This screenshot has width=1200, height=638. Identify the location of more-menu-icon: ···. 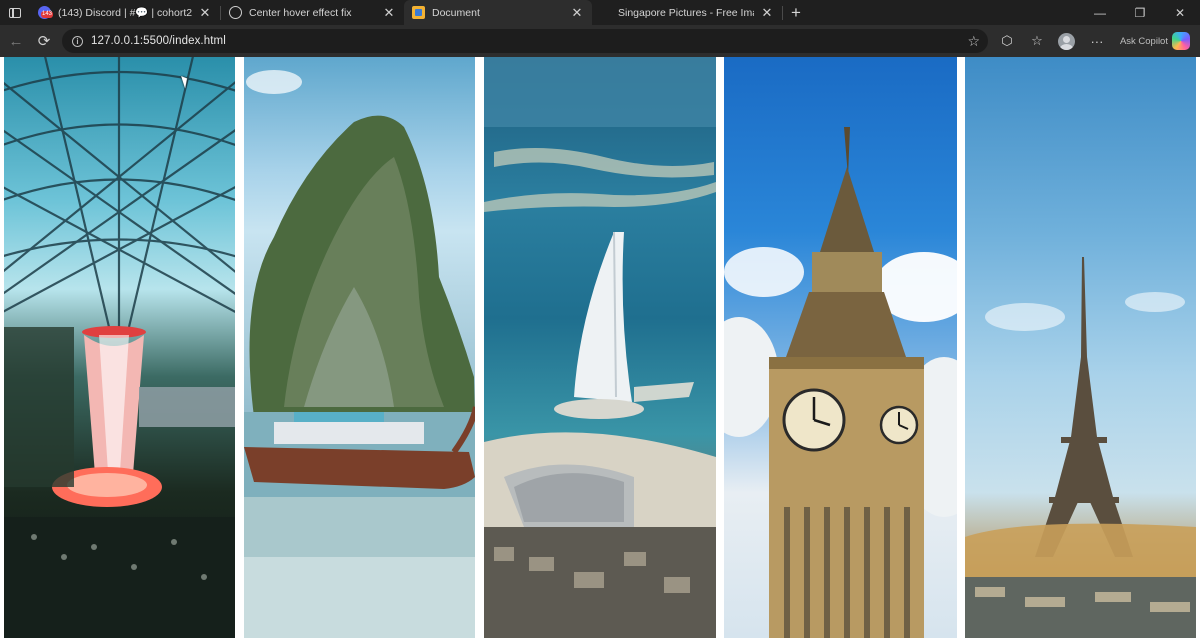
(1097, 41).